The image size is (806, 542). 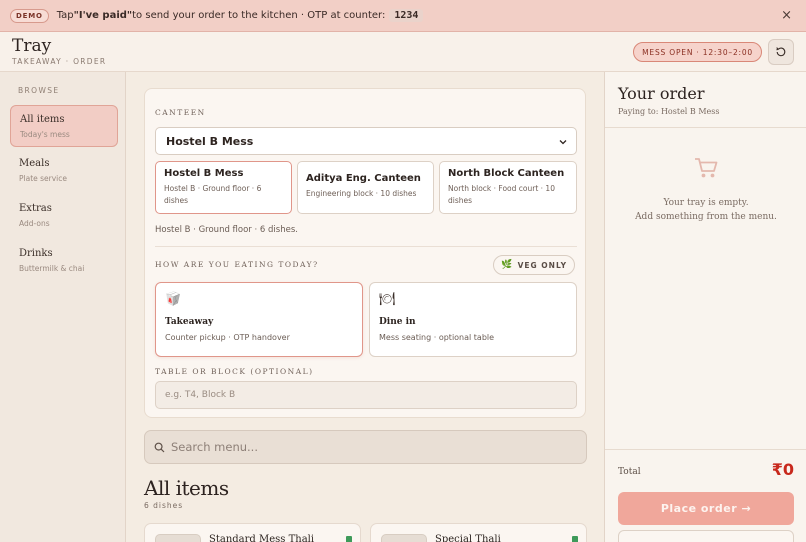 What do you see at coordinates (43, 178) in the screenshot?
I see `sidebar-item-sub: Plate service` at bounding box center [43, 178].